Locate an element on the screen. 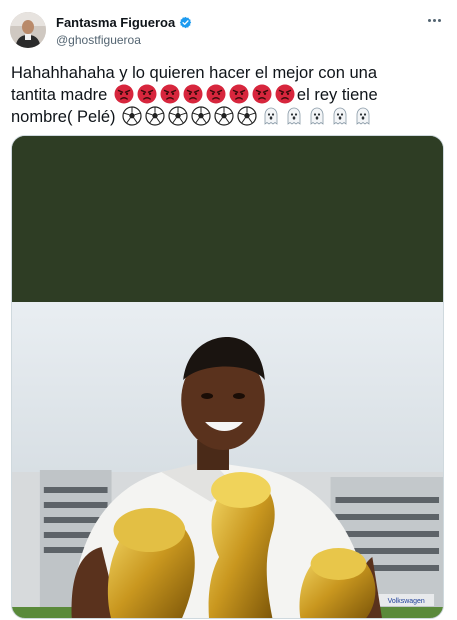 The width and height of the screenshot is (457, 620). tweet-text-line-3: nombre( Pelé) is located at coordinates (229, 117).